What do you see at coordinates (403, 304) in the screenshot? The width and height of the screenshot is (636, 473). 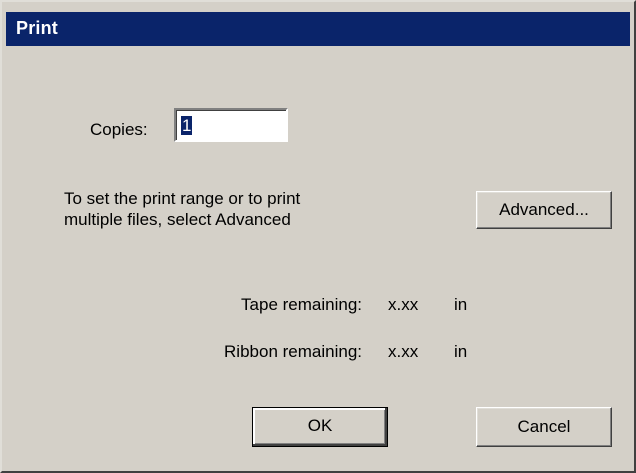 I see `tape-remaining-value: x.xx` at bounding box center [403, 304].